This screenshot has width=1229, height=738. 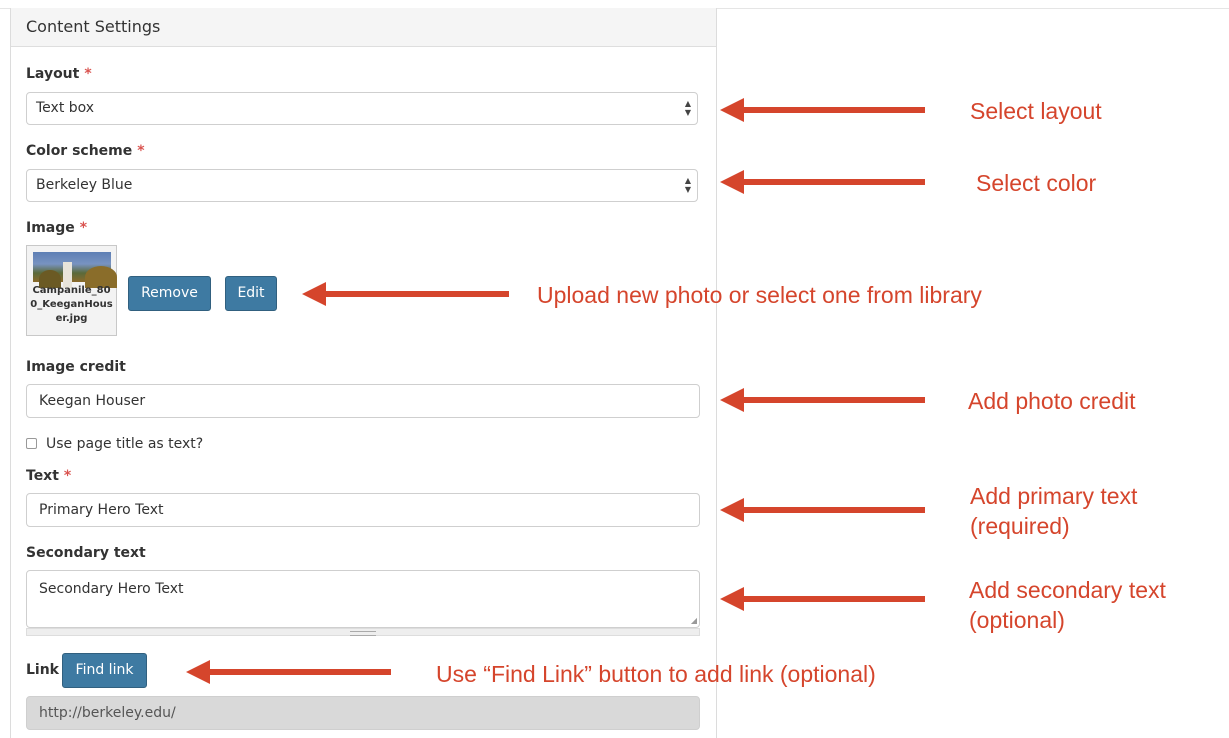 What do you see at coordinates (362, 108) in the screenshot?
I see `layout-select: Text box ▲ ▼` at bounding box center [362, 108].